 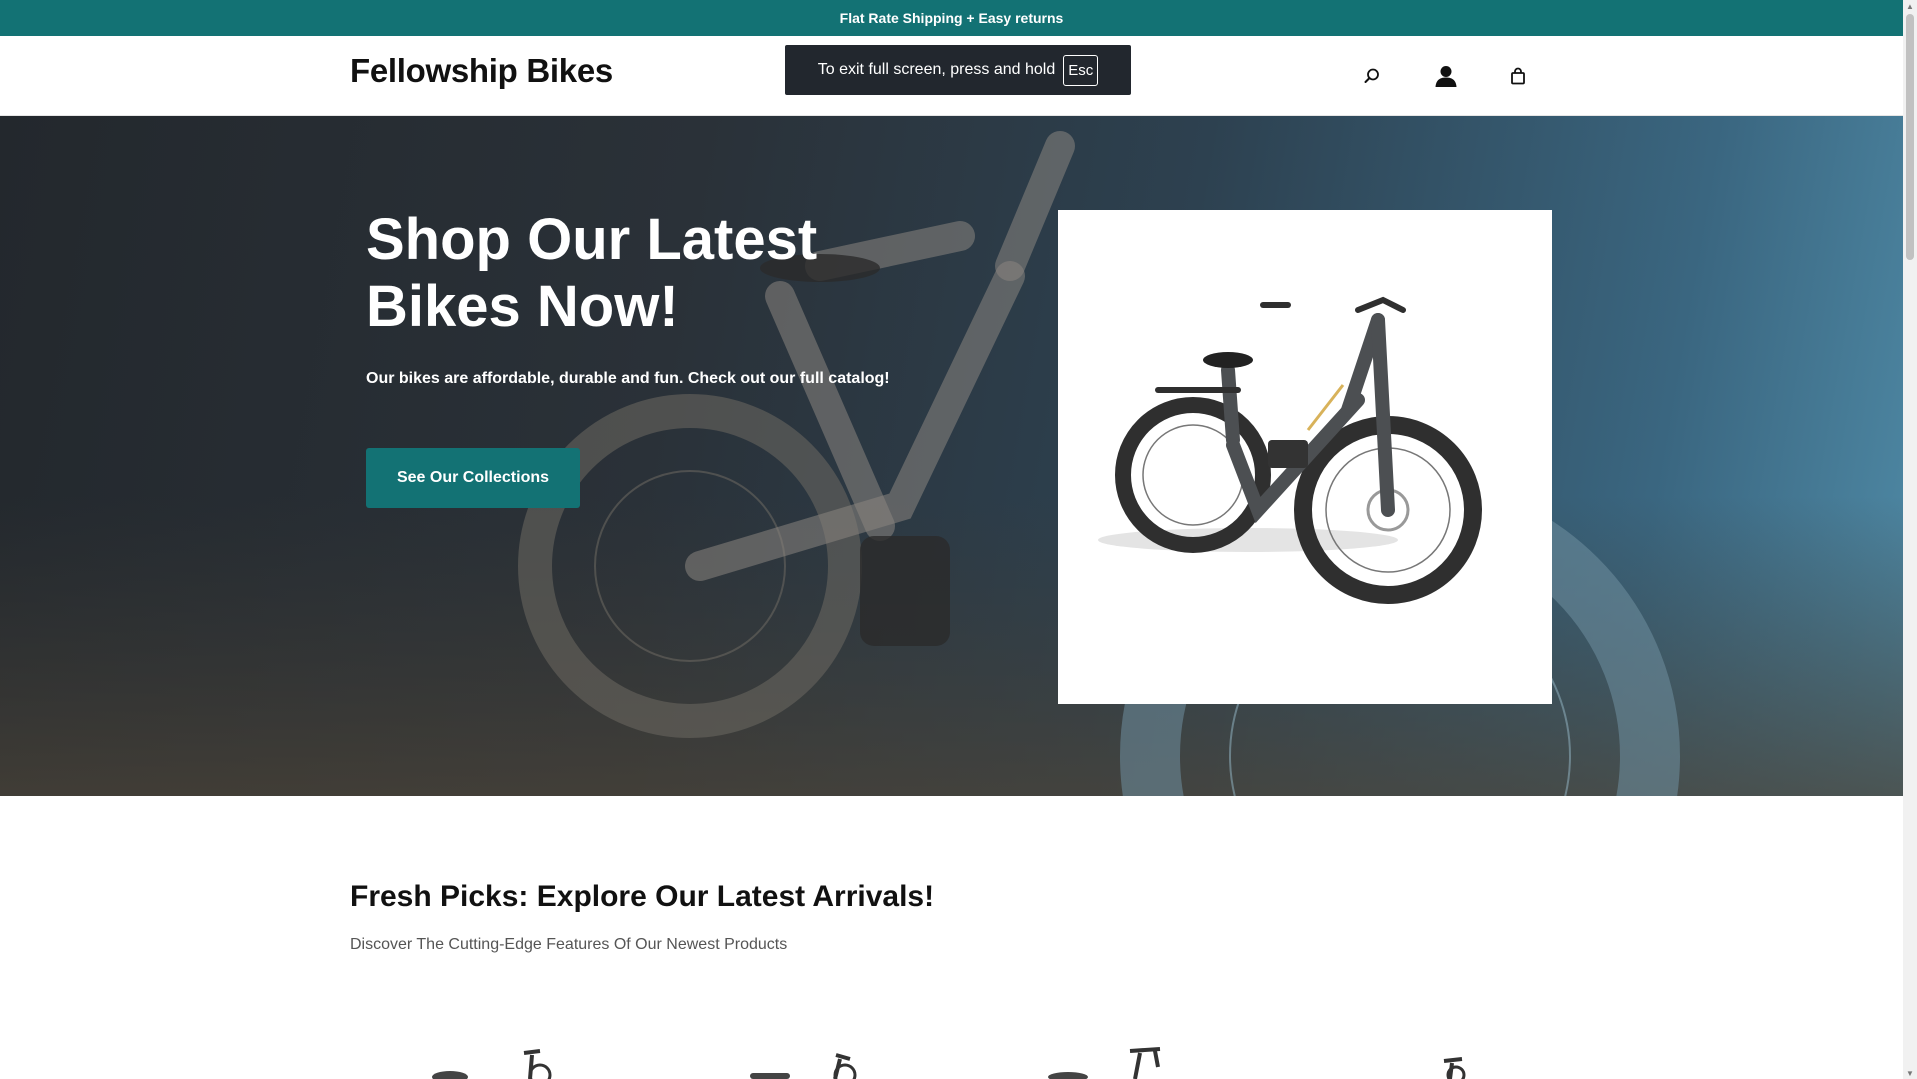 I want to click on fullscreen-toast-text: To exit full screen, press and hold, so click(x=936, y=69).